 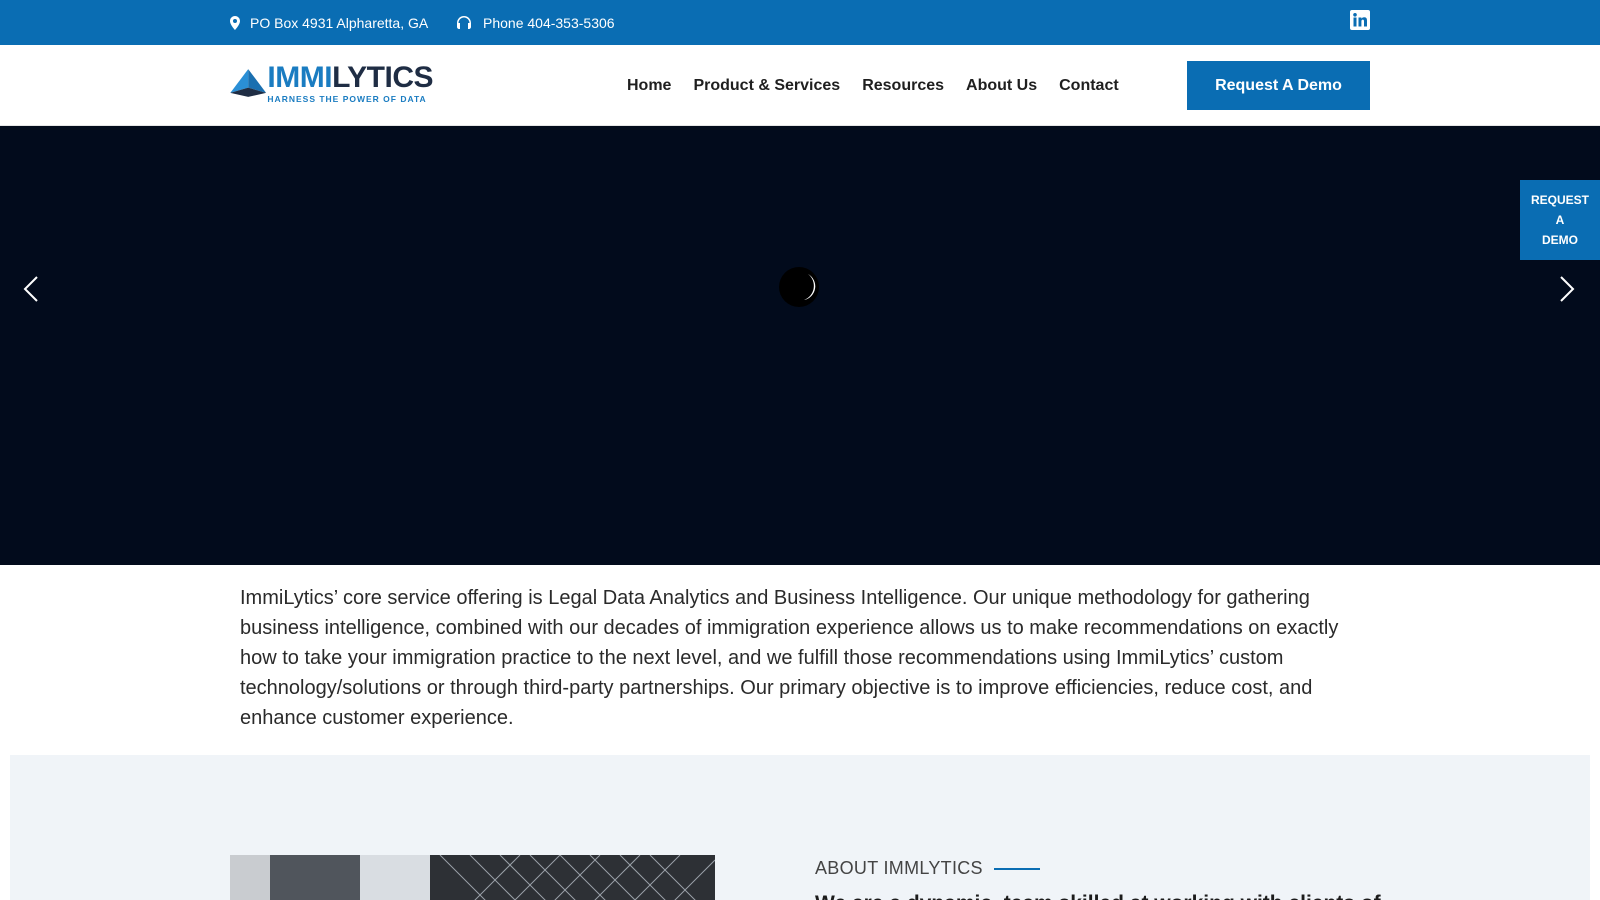 What do you see at coordinates (339, 22) in the screenshot?
I see `address-text: PO Box 4931 Alpharetta, GA` at bounding box center [339, 22].